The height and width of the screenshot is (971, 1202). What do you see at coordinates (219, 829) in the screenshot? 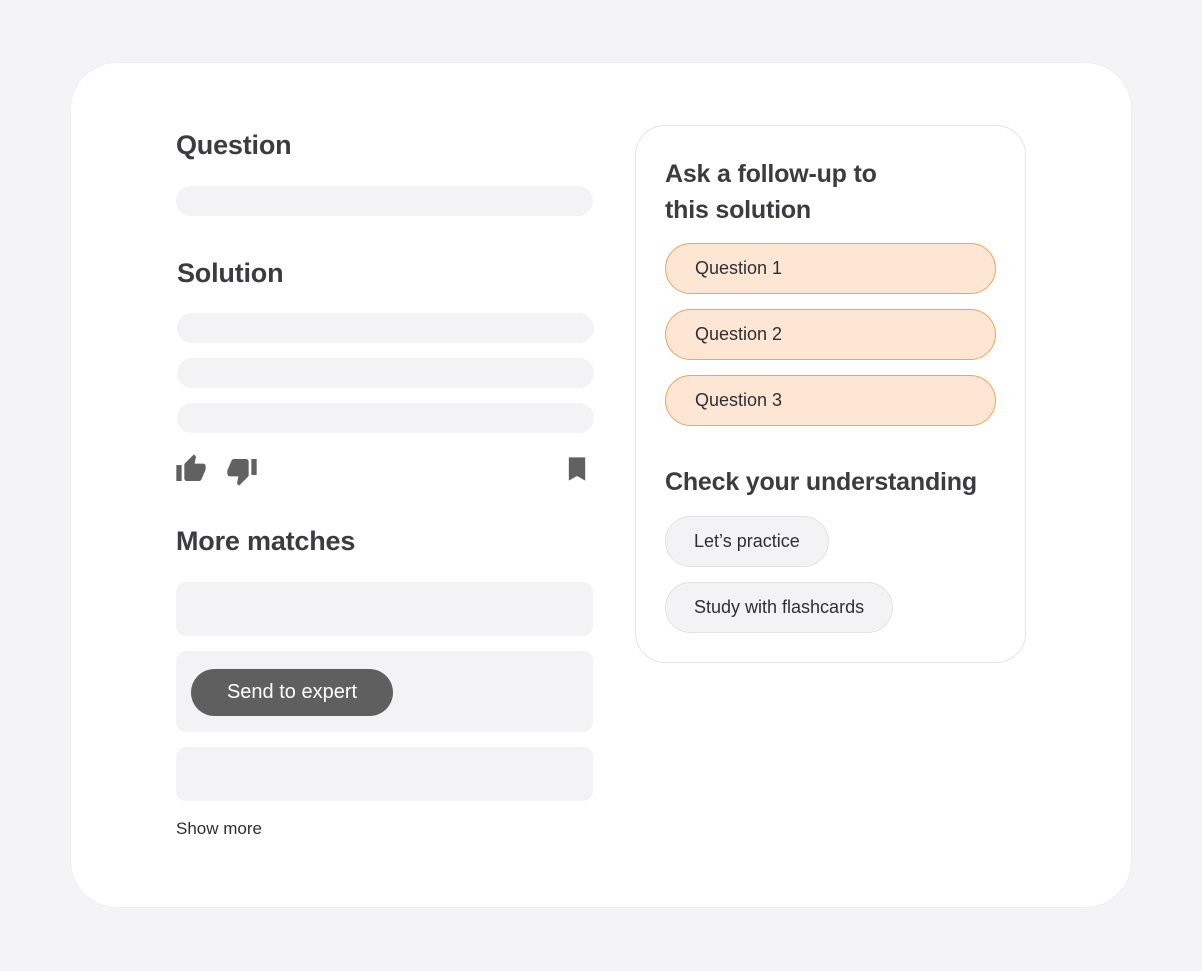
I see `show-more-link: Show more` at bounding box center [219, 829].